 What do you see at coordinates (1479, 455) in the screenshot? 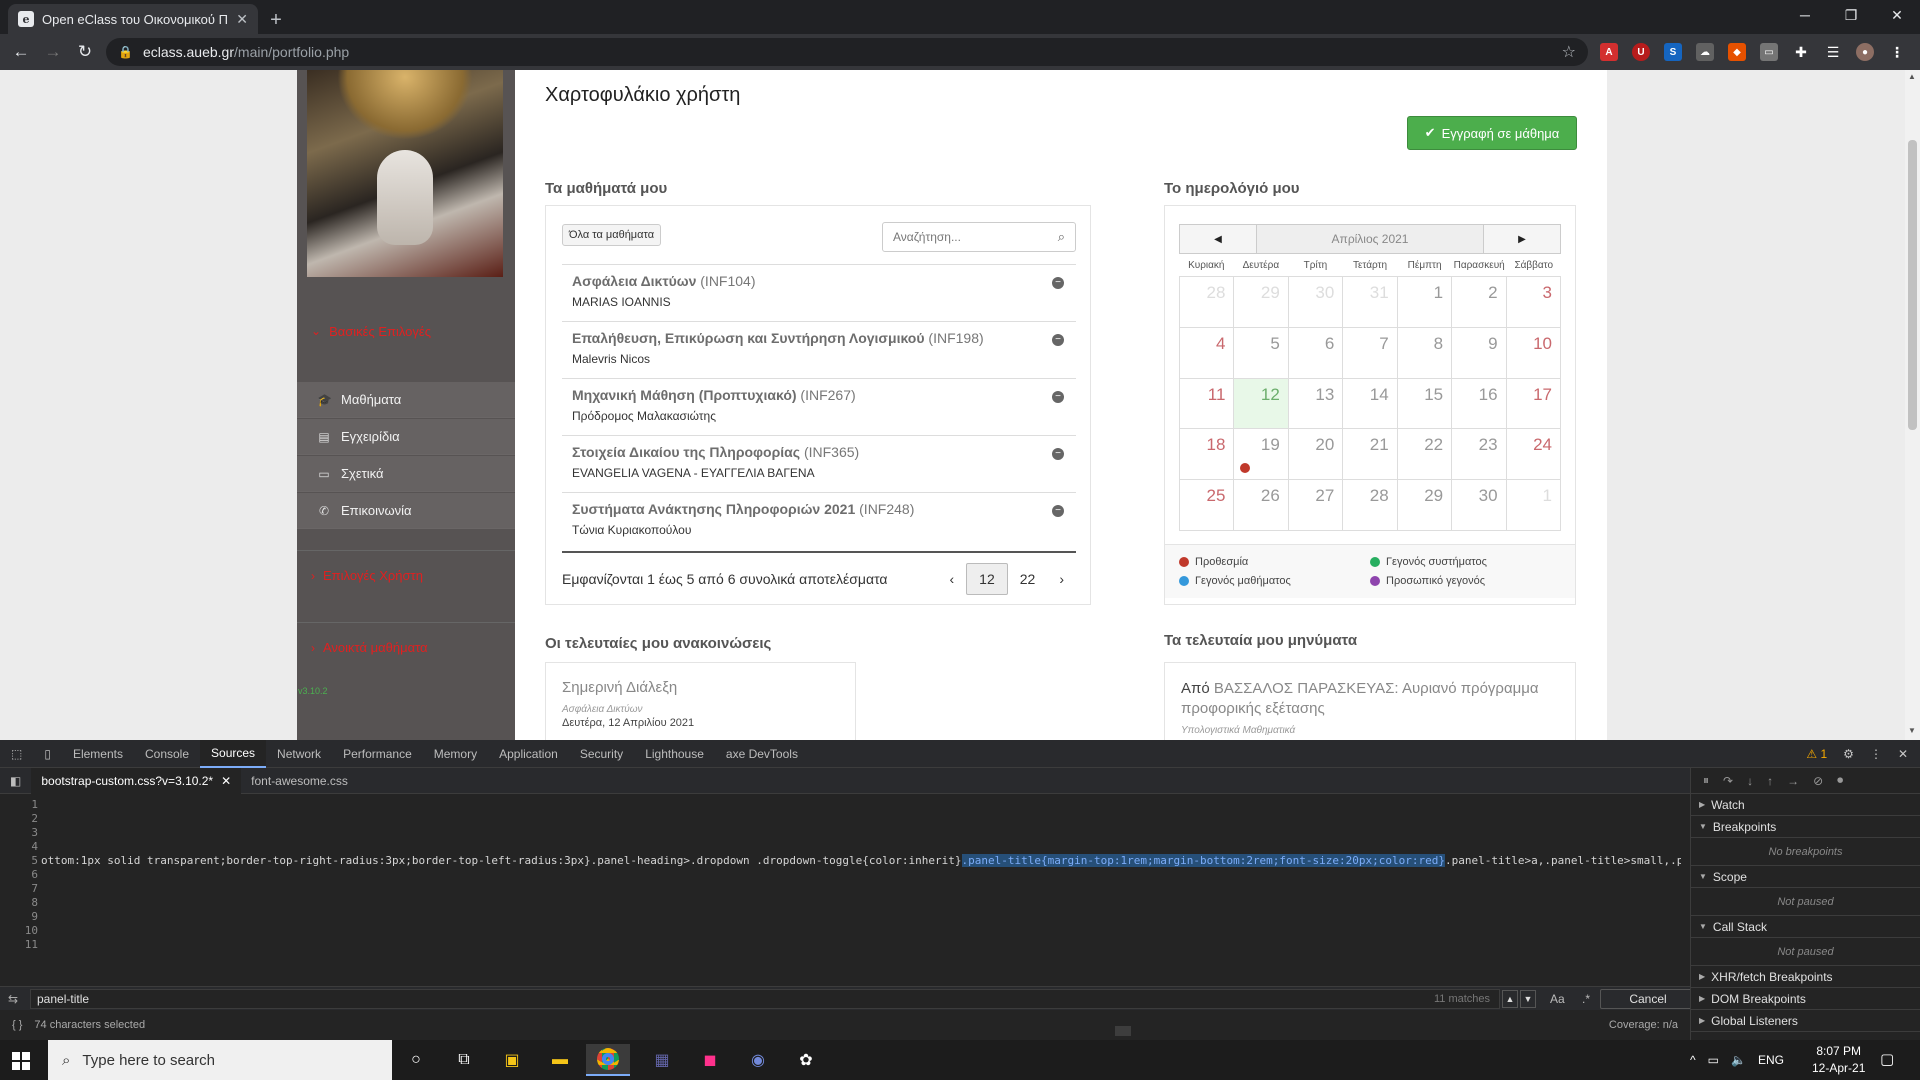
I see `calendar-day: 23` at bounding box center [1479, 455].